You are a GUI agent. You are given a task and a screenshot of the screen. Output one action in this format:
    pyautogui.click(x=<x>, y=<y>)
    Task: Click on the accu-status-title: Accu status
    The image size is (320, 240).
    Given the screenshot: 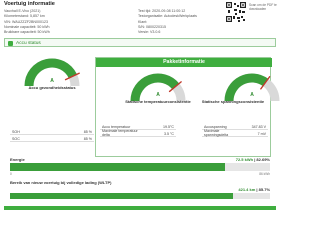 What is the action you would take?
    pyautogui.click(x=28, y=43)
    